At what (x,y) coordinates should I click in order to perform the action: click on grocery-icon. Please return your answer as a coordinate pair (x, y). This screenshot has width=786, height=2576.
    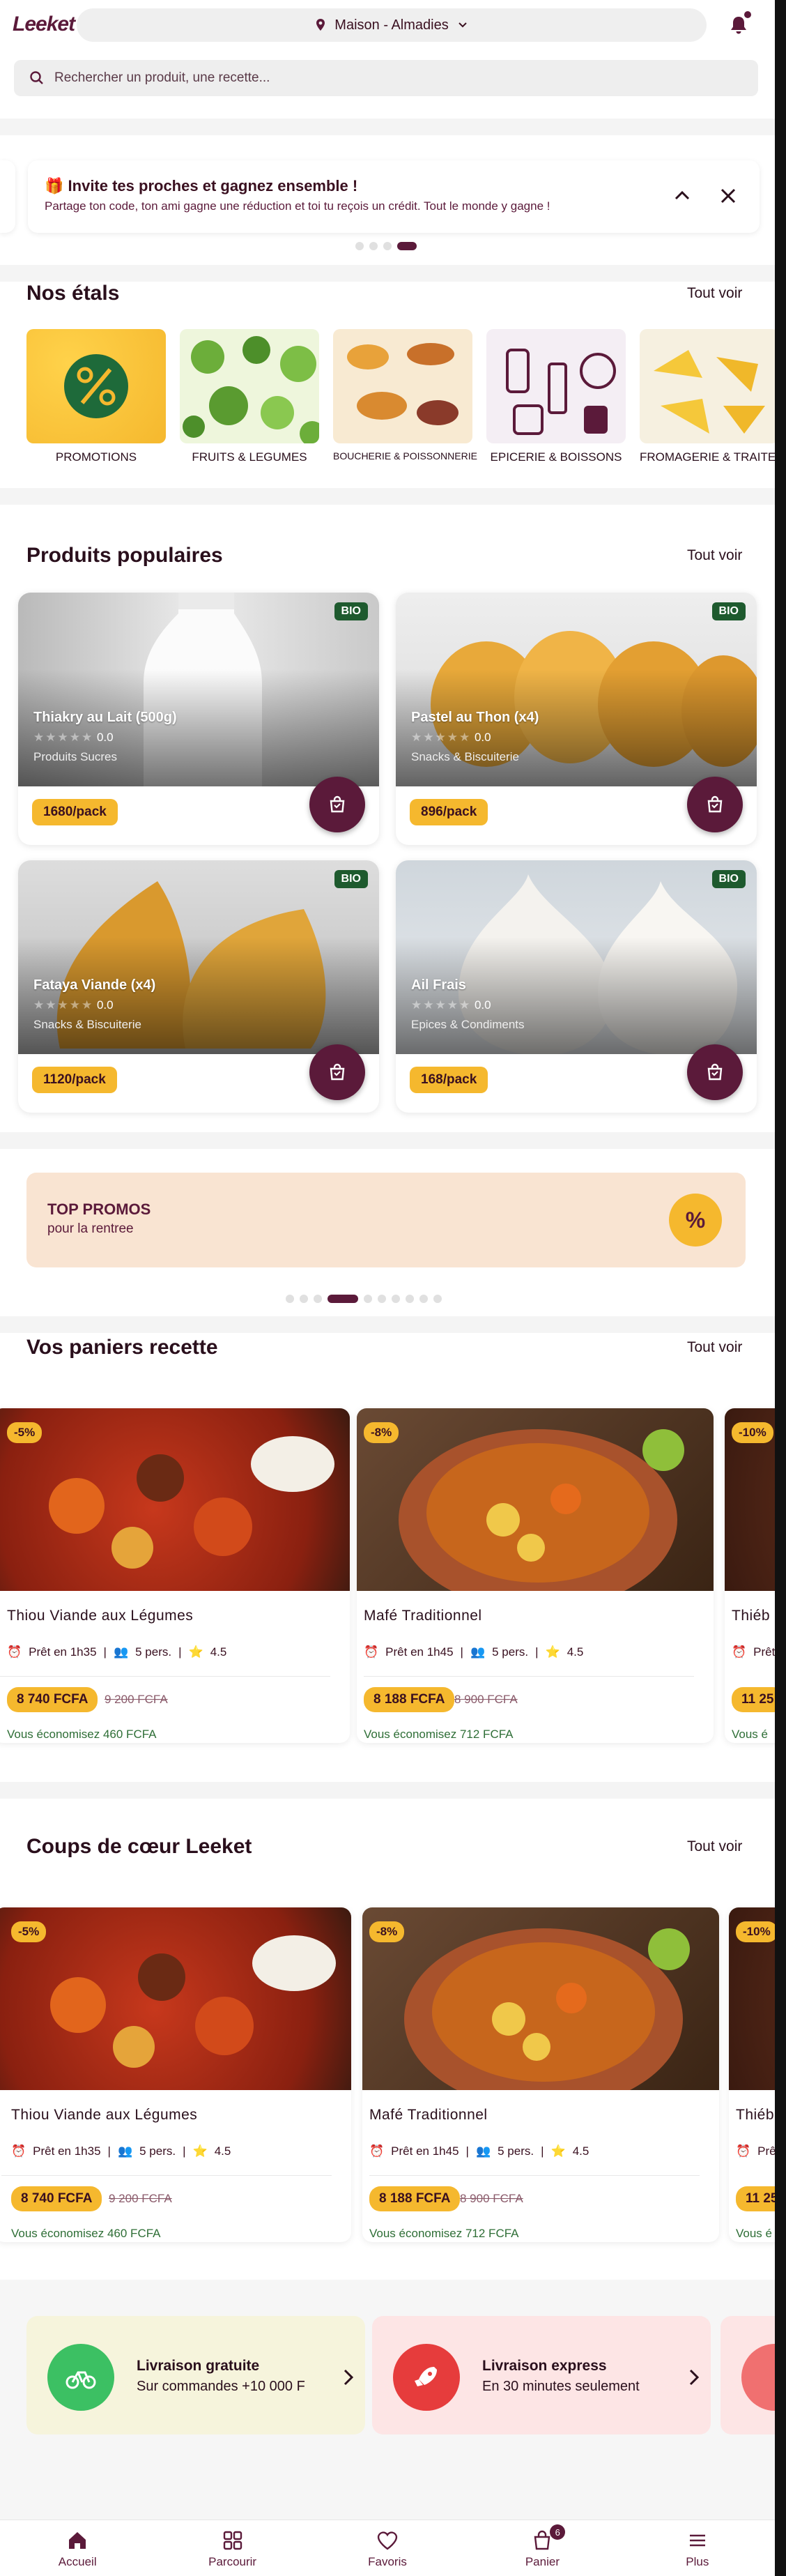
    Looking at the image, I should click on (561, 392).